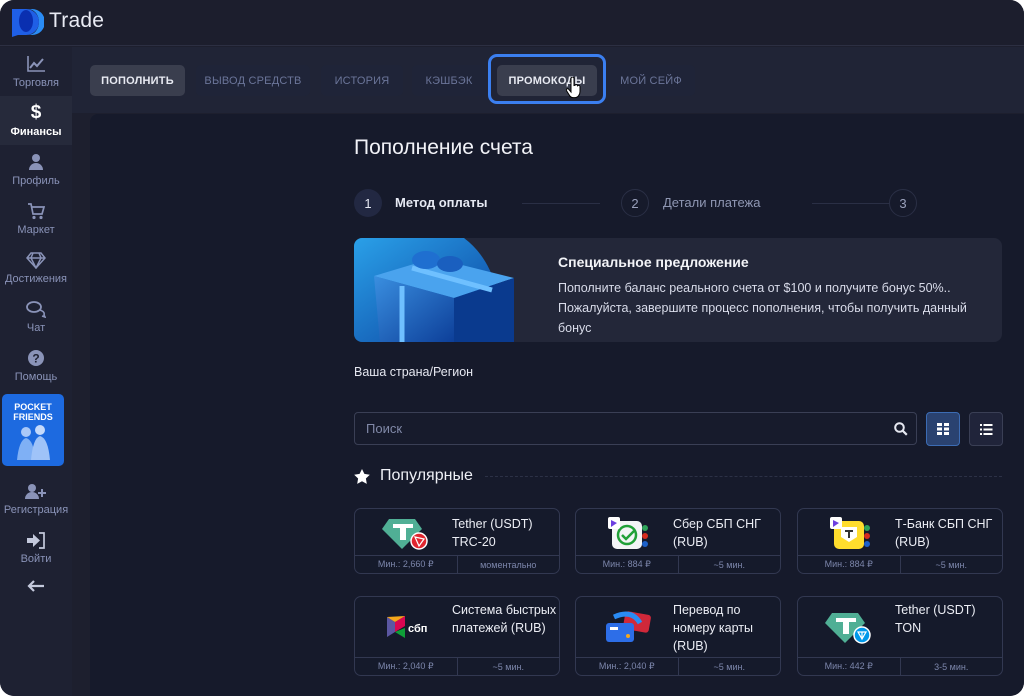  What do you see at coordinates (36, 309) in the screenshot?
I see `chat-icon` at bounding box center [36, 309].